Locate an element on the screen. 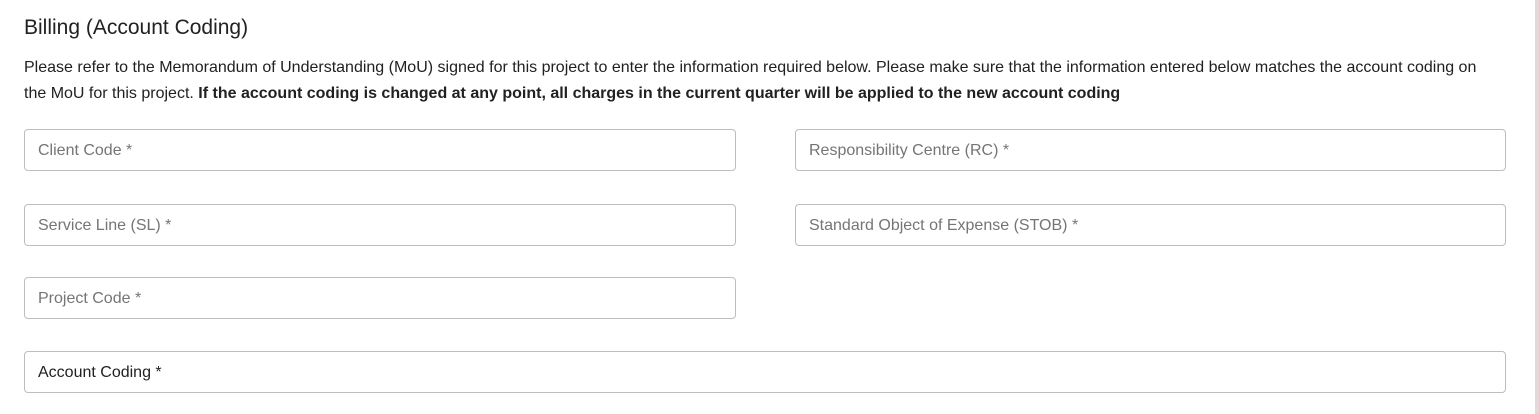 The width and height of the screenshot is (1539, 414). account-coding-field: Account Coding * is located at coordinates (765, 372).